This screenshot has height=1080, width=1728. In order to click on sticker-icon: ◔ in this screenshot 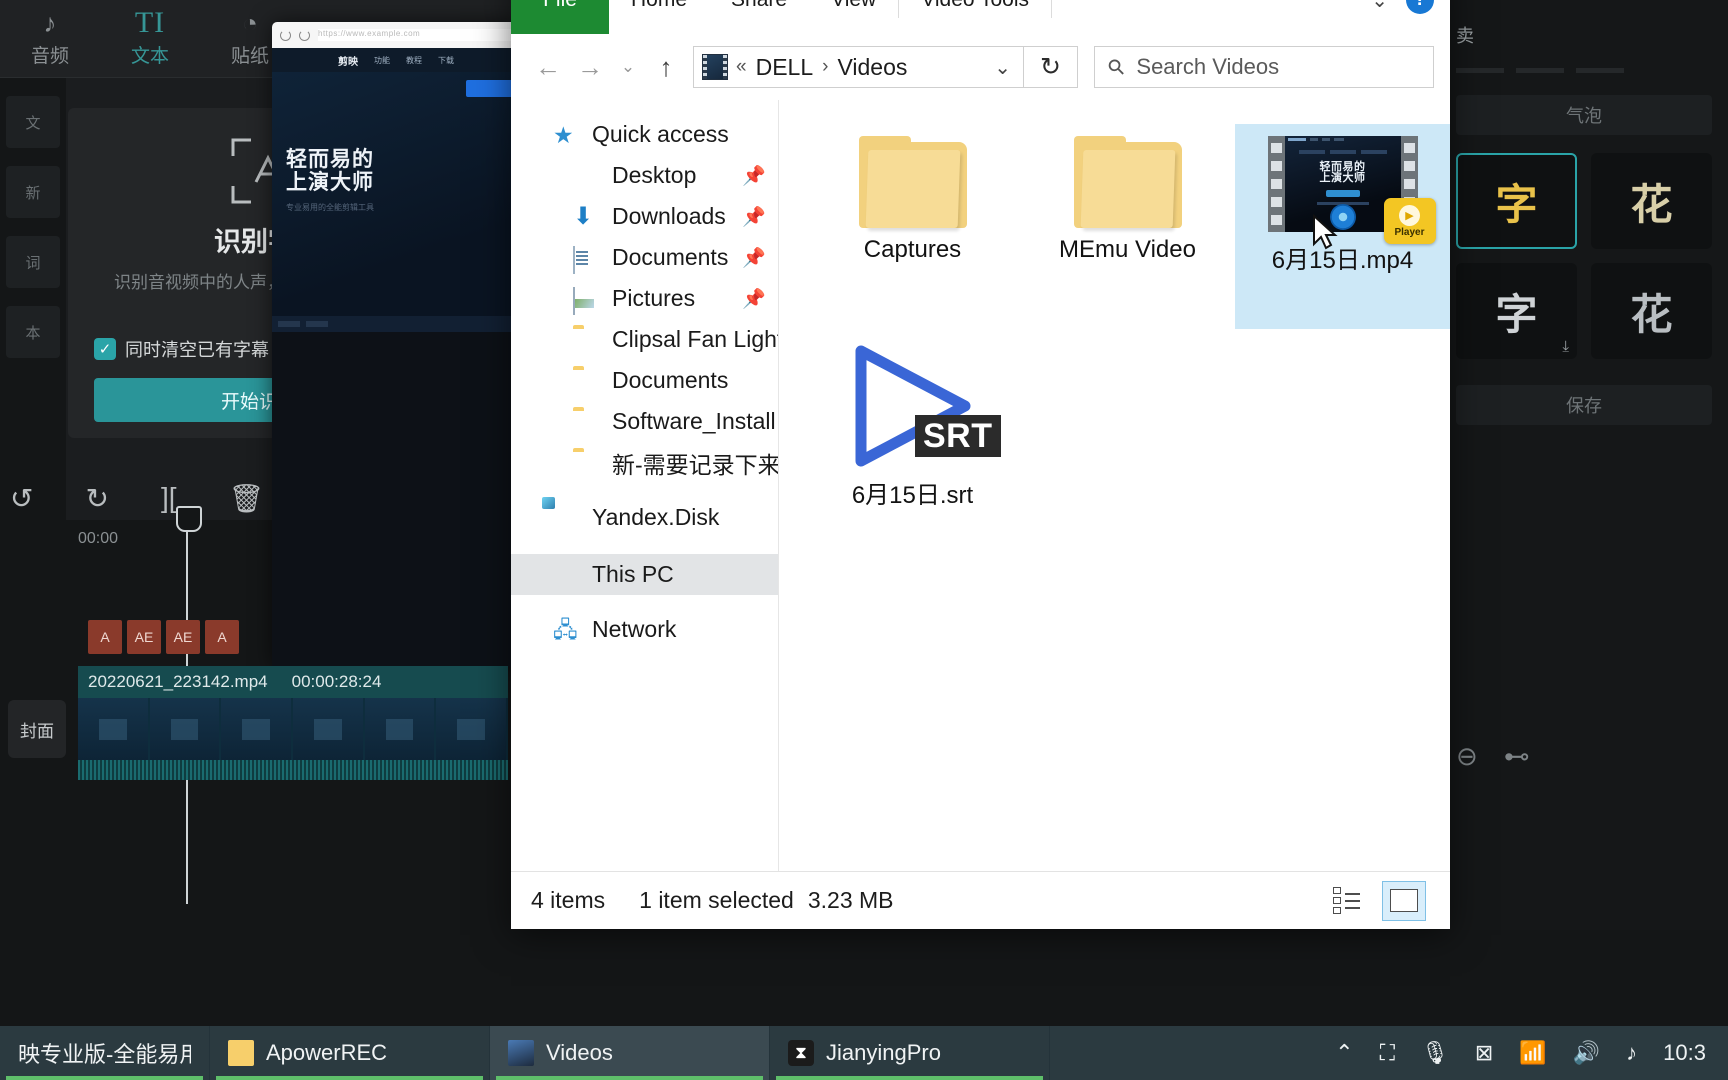, I will do `click(250, 22)`.